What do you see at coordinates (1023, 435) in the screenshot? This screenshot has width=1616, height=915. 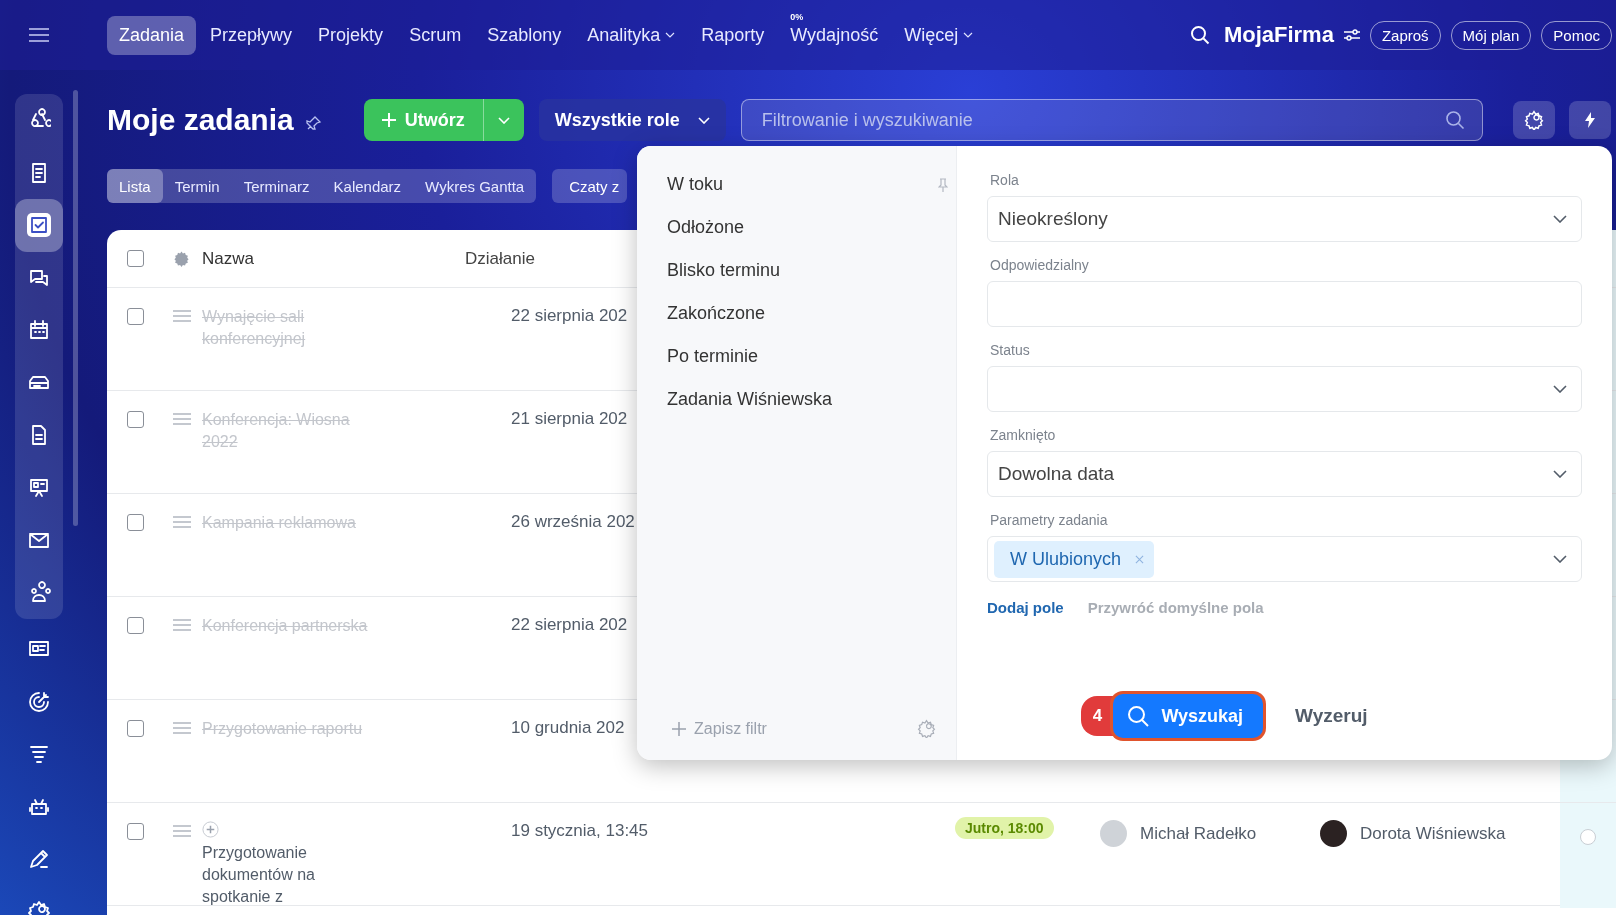 I see `field-label: Zamknięto` at bounding box center [1023, 435].